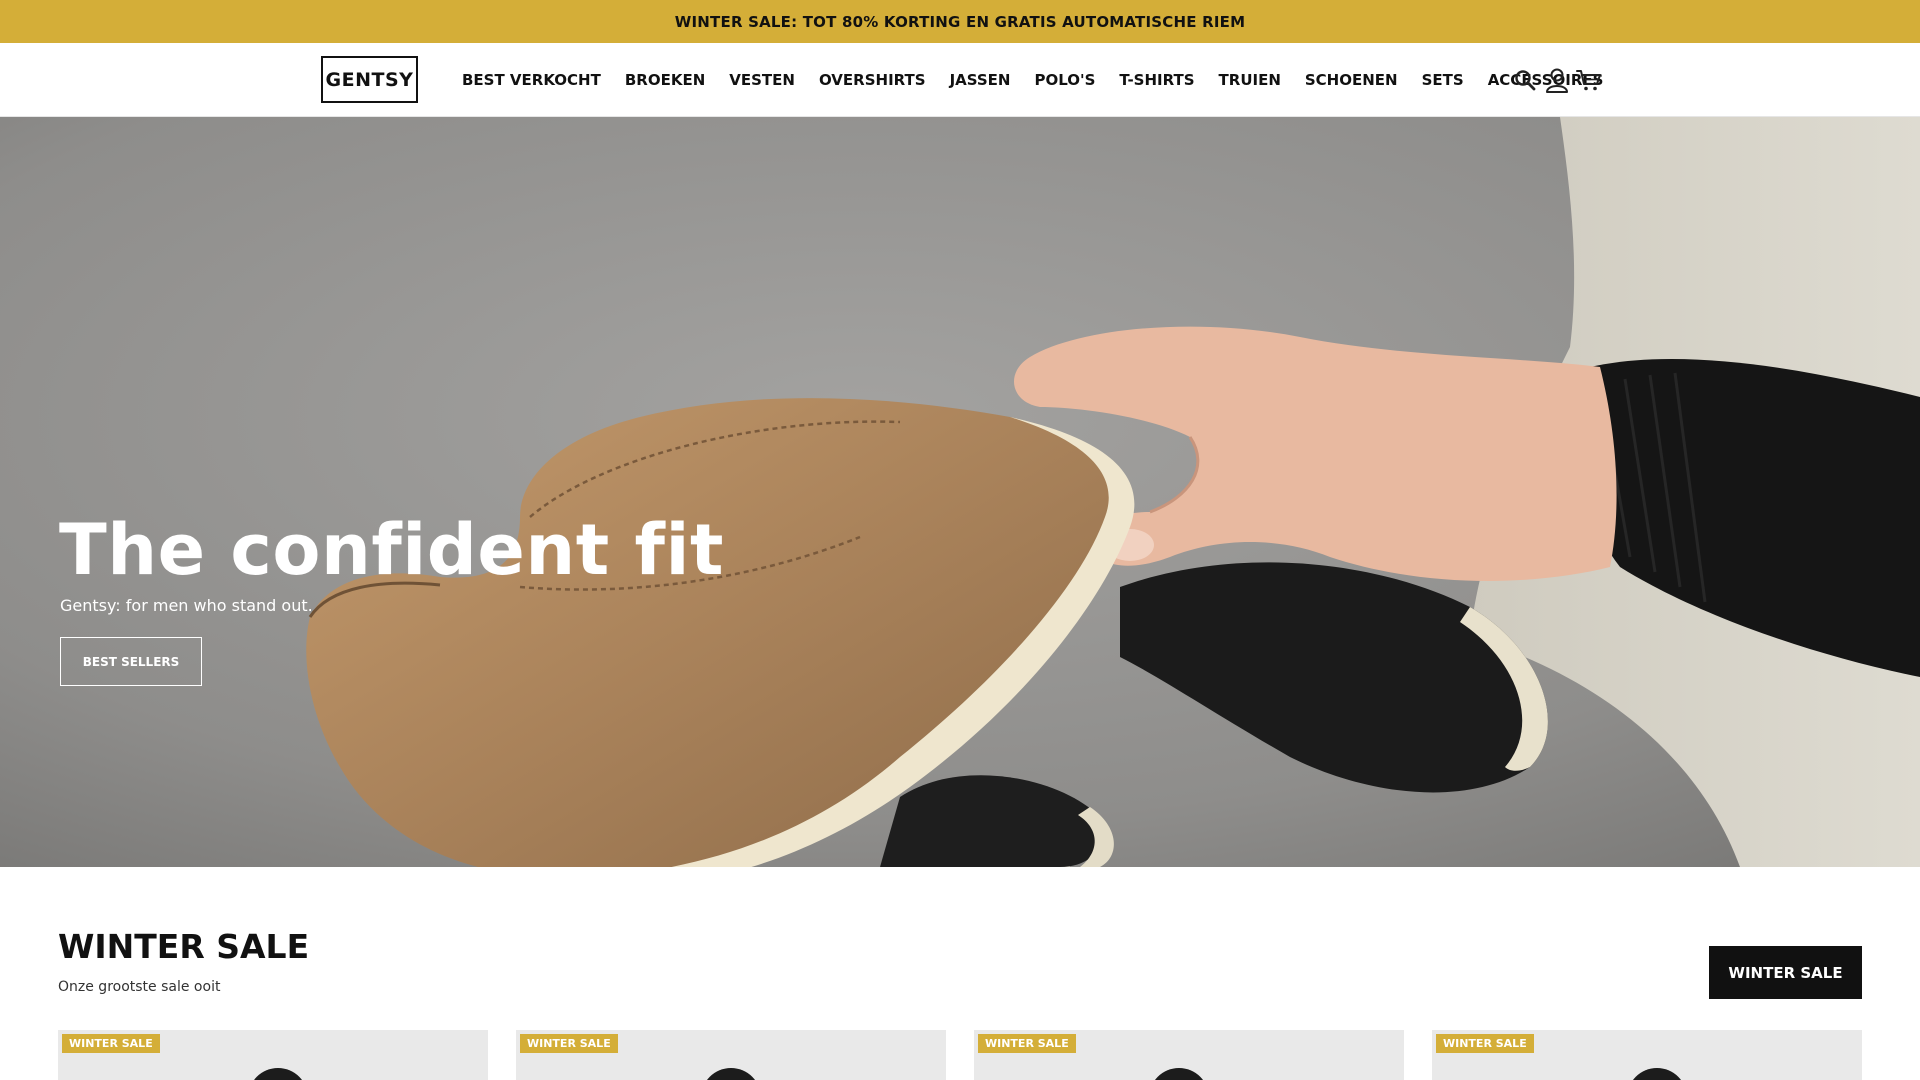 The width and height of the screenshot is (1920, 1080). Describe the element at coordinates (184, 946) in the screenshot. I see `section-title: WINTER SALE` at that location.